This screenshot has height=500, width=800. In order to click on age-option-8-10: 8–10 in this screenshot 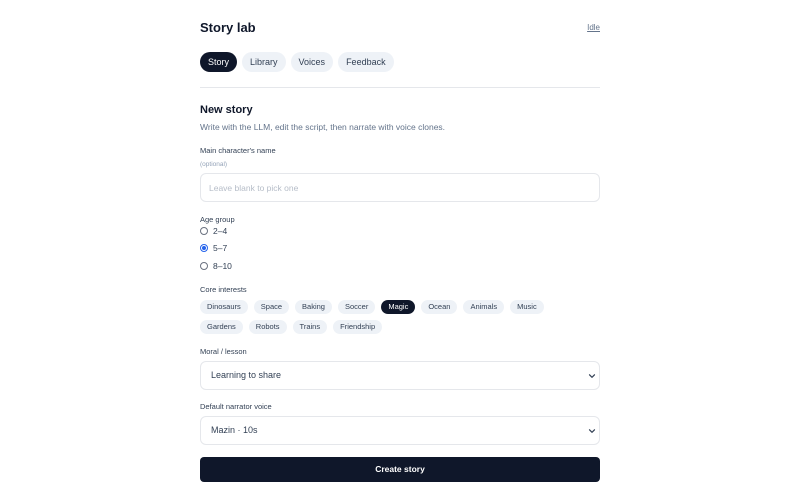, I will do `click(216, 266)`.